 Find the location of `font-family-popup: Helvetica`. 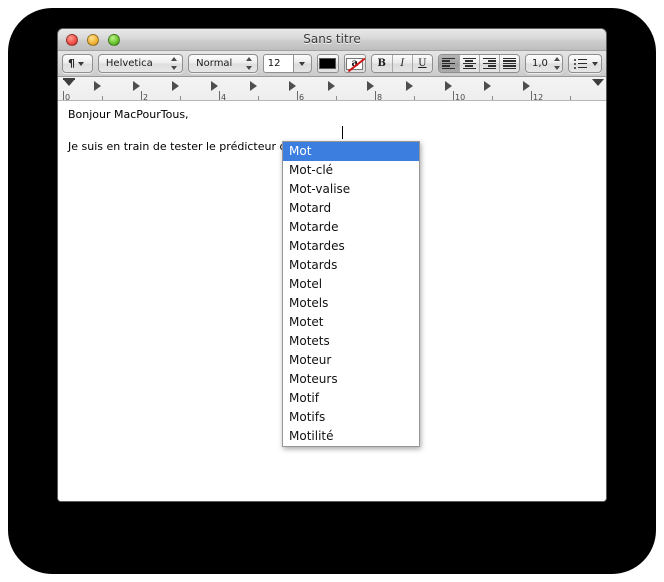

font-family-popup: Helvetica is located at coordinates (140, 63).